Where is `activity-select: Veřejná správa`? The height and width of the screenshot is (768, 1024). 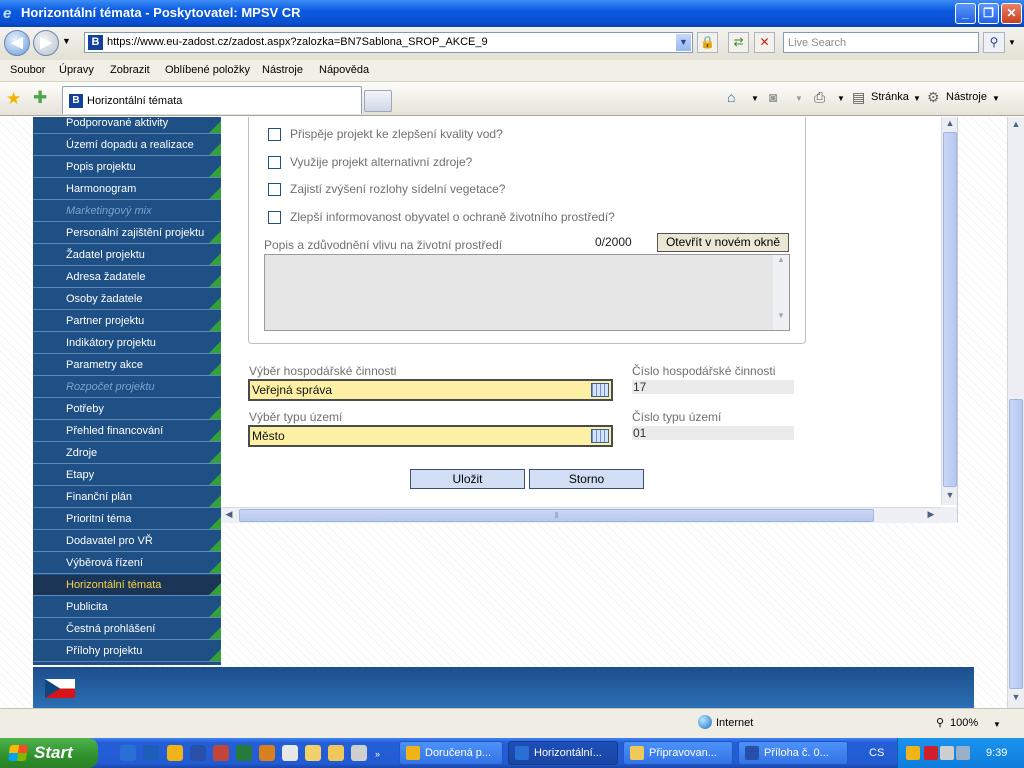
activity-select: Veřejná správa is located at coordinates (430, 390).